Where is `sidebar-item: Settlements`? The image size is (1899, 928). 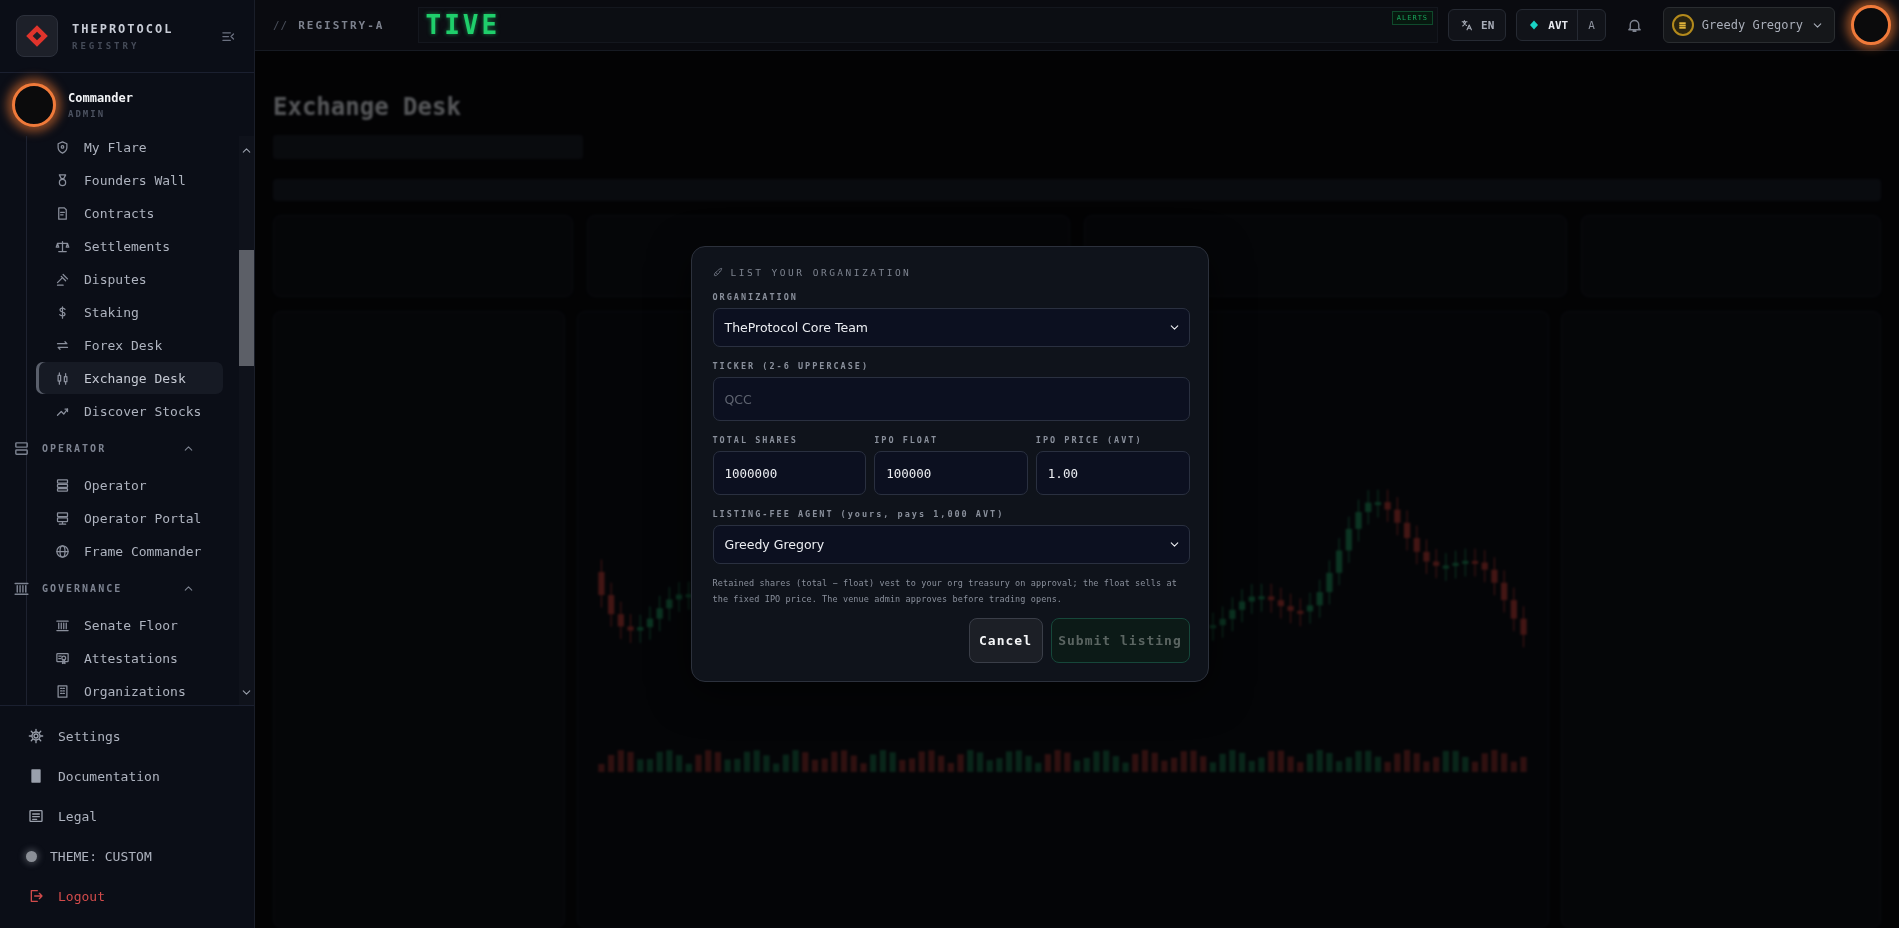 sidebar-item: Settlements is located at coordinates (129, 246).